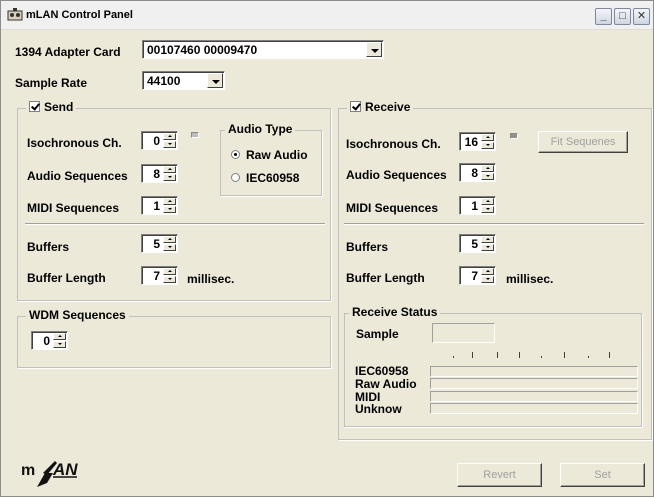 This screenshot has width=654, height=497. What do you see at coordinates (79, 15) in the screenshot?
I see `window-title: mLAN Control Panel` at bounding box center [79, 15].